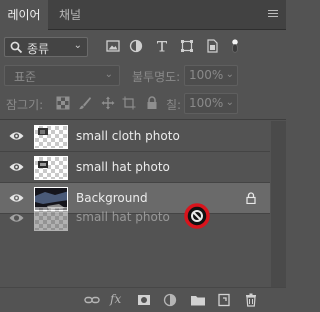 Image resolution: width=320 pixels, height=312 pixels. I want to click on add-mask-icon, so click(144, 300).